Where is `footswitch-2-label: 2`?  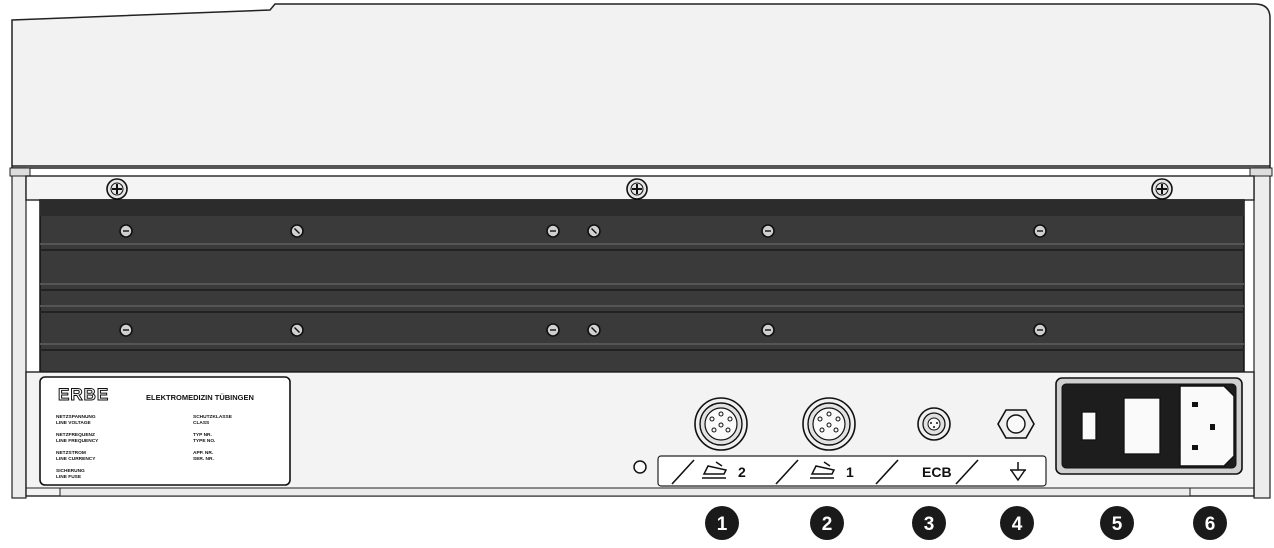
footswitch-2-label: 2 is located at coordinates (742, 472).